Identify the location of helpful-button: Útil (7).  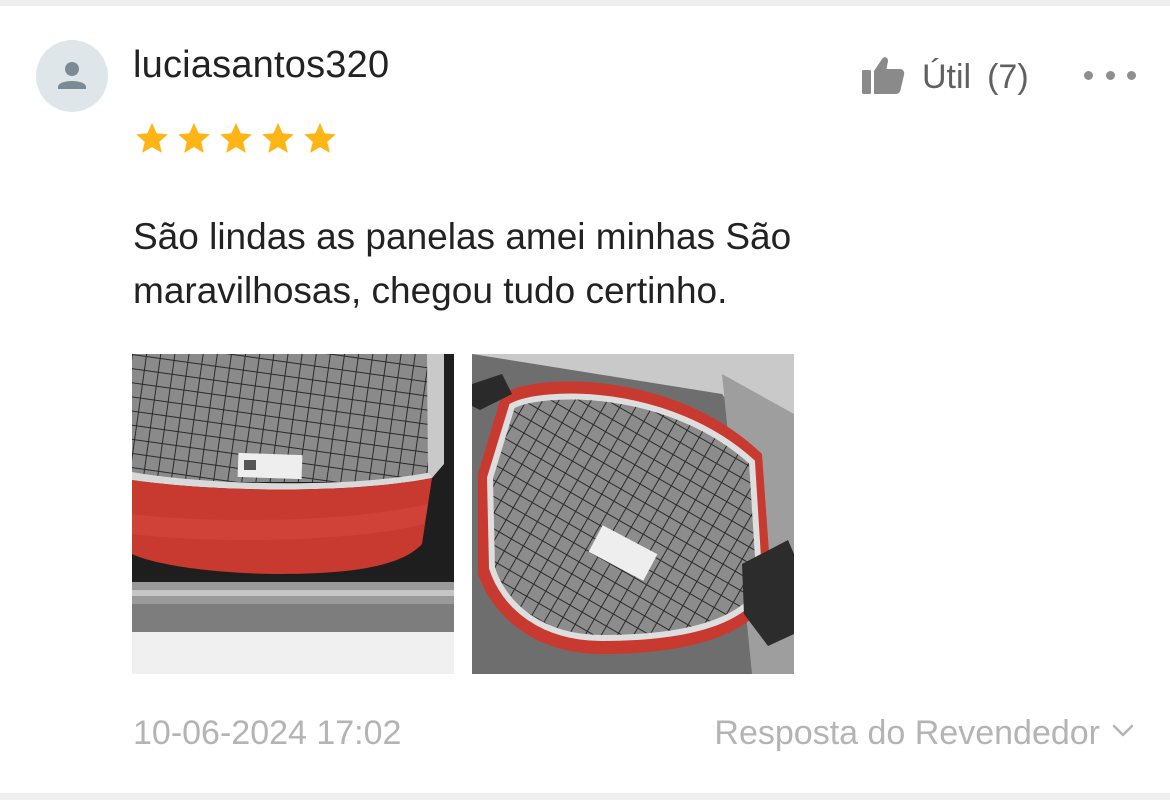
(944, 77).